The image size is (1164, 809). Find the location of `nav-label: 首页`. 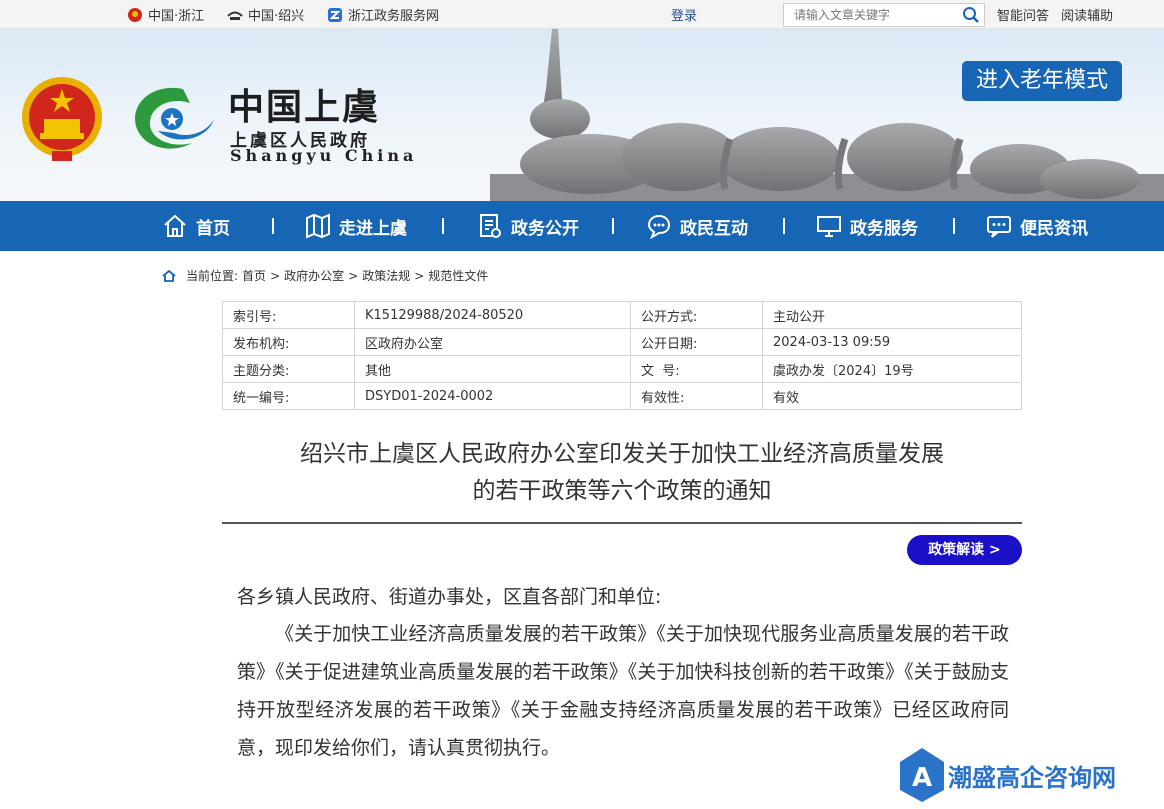

nav-label: 首页 is located at coordinates (213, 228).